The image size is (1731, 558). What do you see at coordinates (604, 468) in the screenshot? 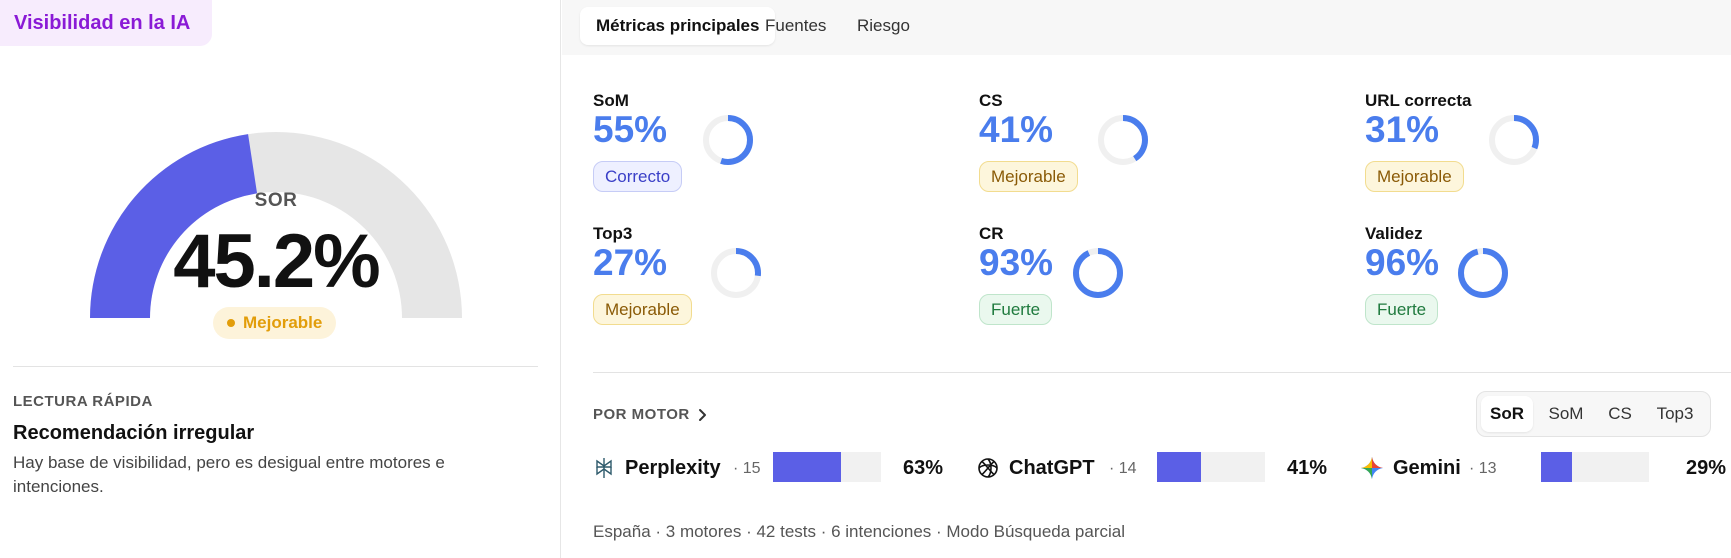
I see `perplexity-icon` at bounding box center [604, 468].